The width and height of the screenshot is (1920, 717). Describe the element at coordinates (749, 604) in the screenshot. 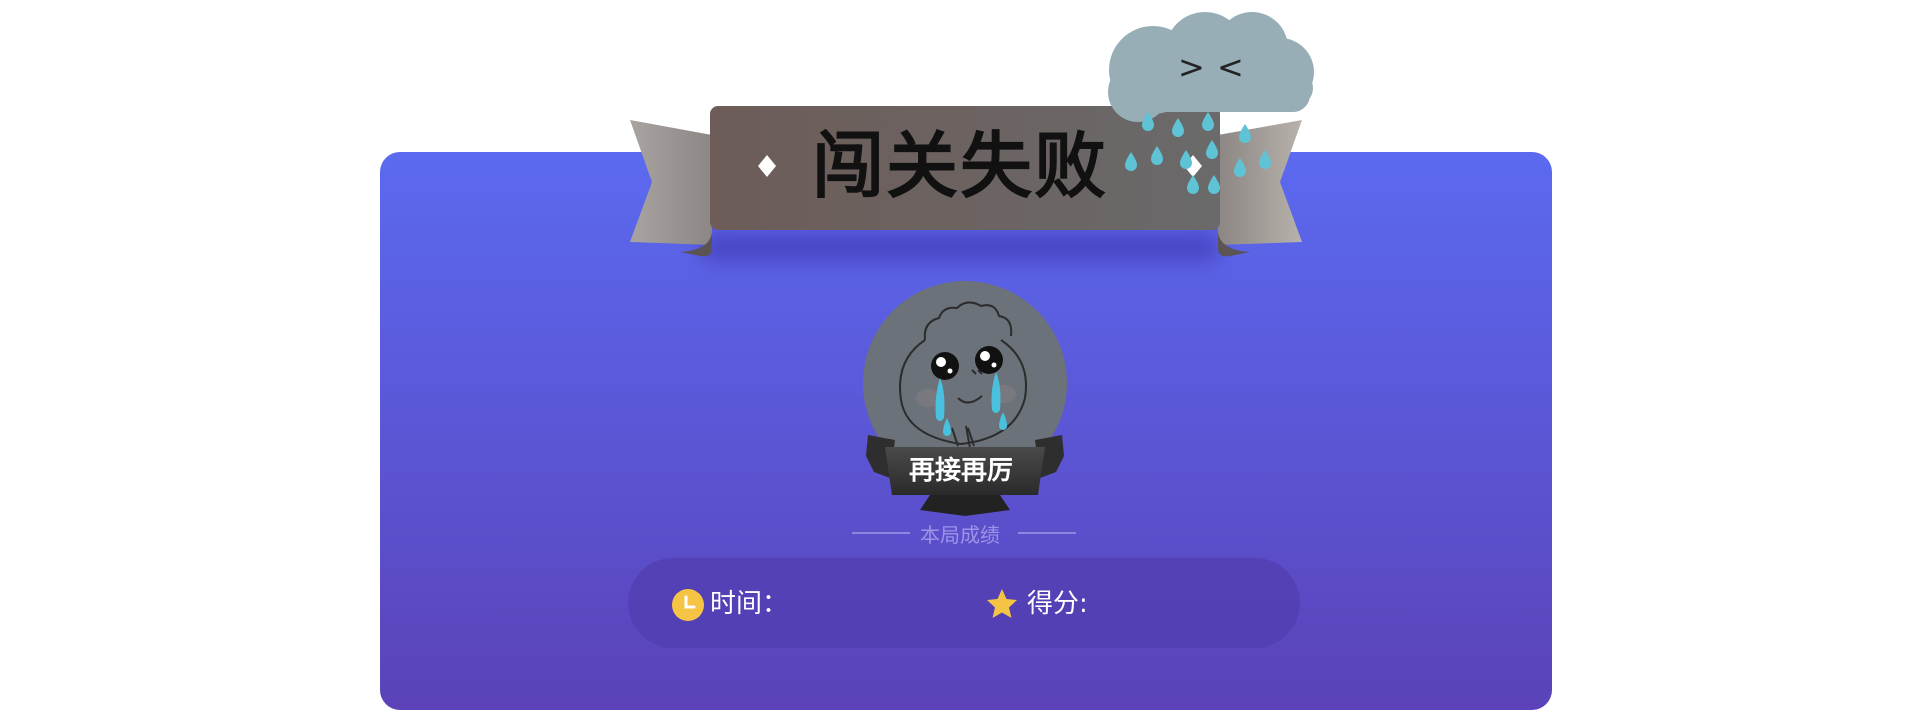

I see `time-label: 时间：` at that location.